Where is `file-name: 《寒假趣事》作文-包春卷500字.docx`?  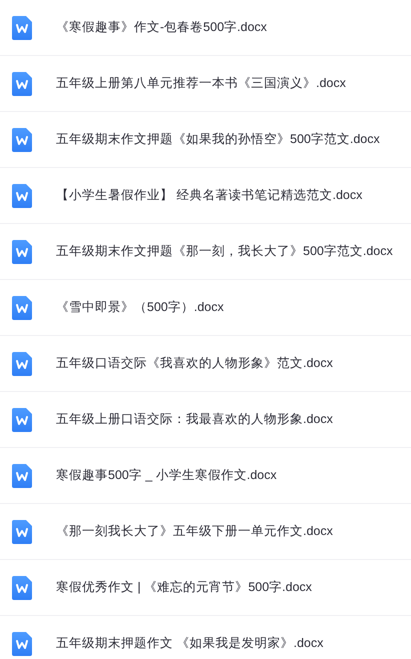 file-name: 《寒假趣事》作文-包春卷500字.docx is located at coordinates (161, 28).